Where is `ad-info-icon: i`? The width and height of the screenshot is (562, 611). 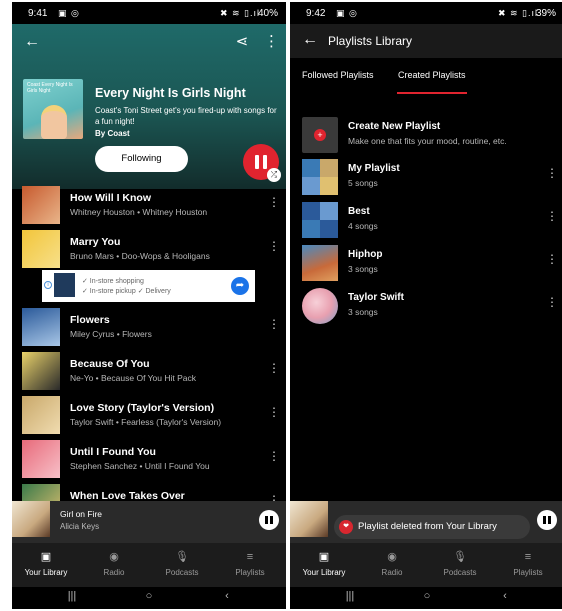 ad-info-icon: i is located at coordinates (48, 285).